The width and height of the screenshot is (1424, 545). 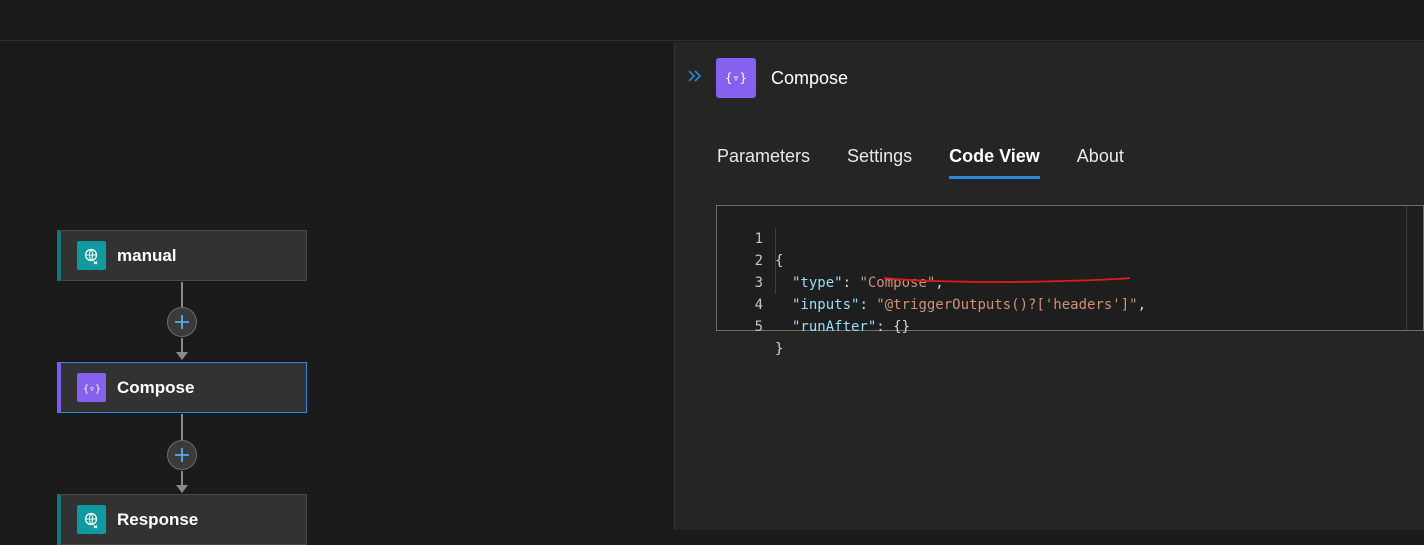 I want to click on collapse-panel-button, so click(x=695, y=76).